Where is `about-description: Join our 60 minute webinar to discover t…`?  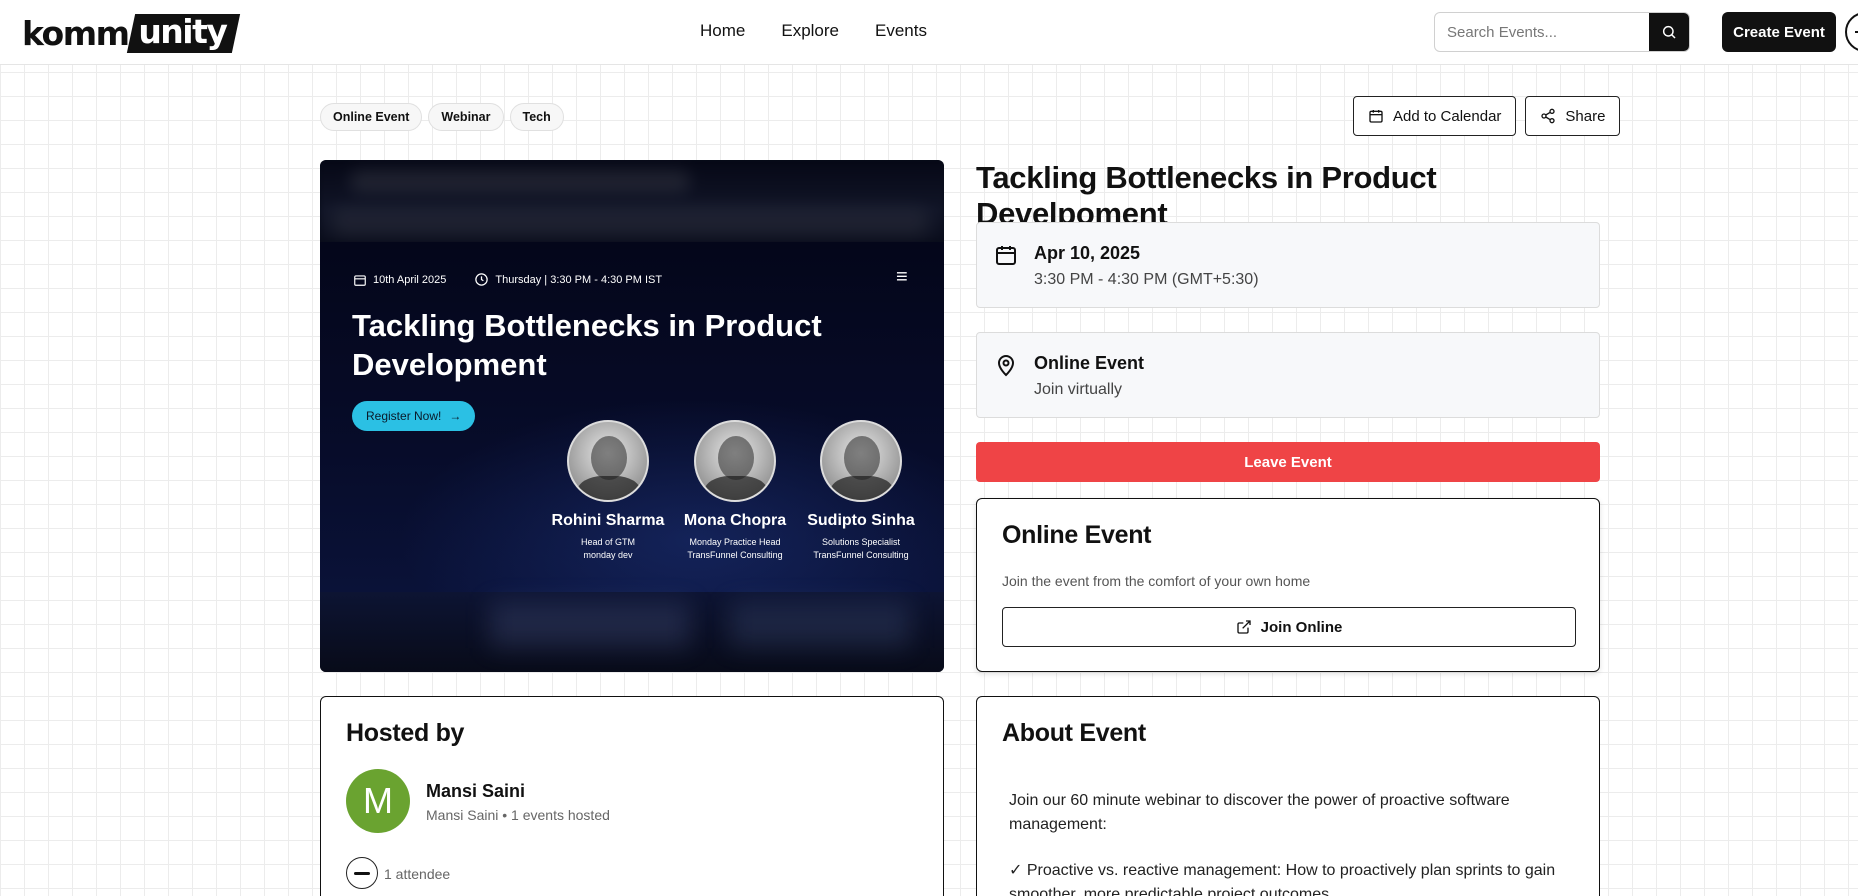
about-description: Join our 60 minute webinar to discover t… is located at coordinates (1289, 842).